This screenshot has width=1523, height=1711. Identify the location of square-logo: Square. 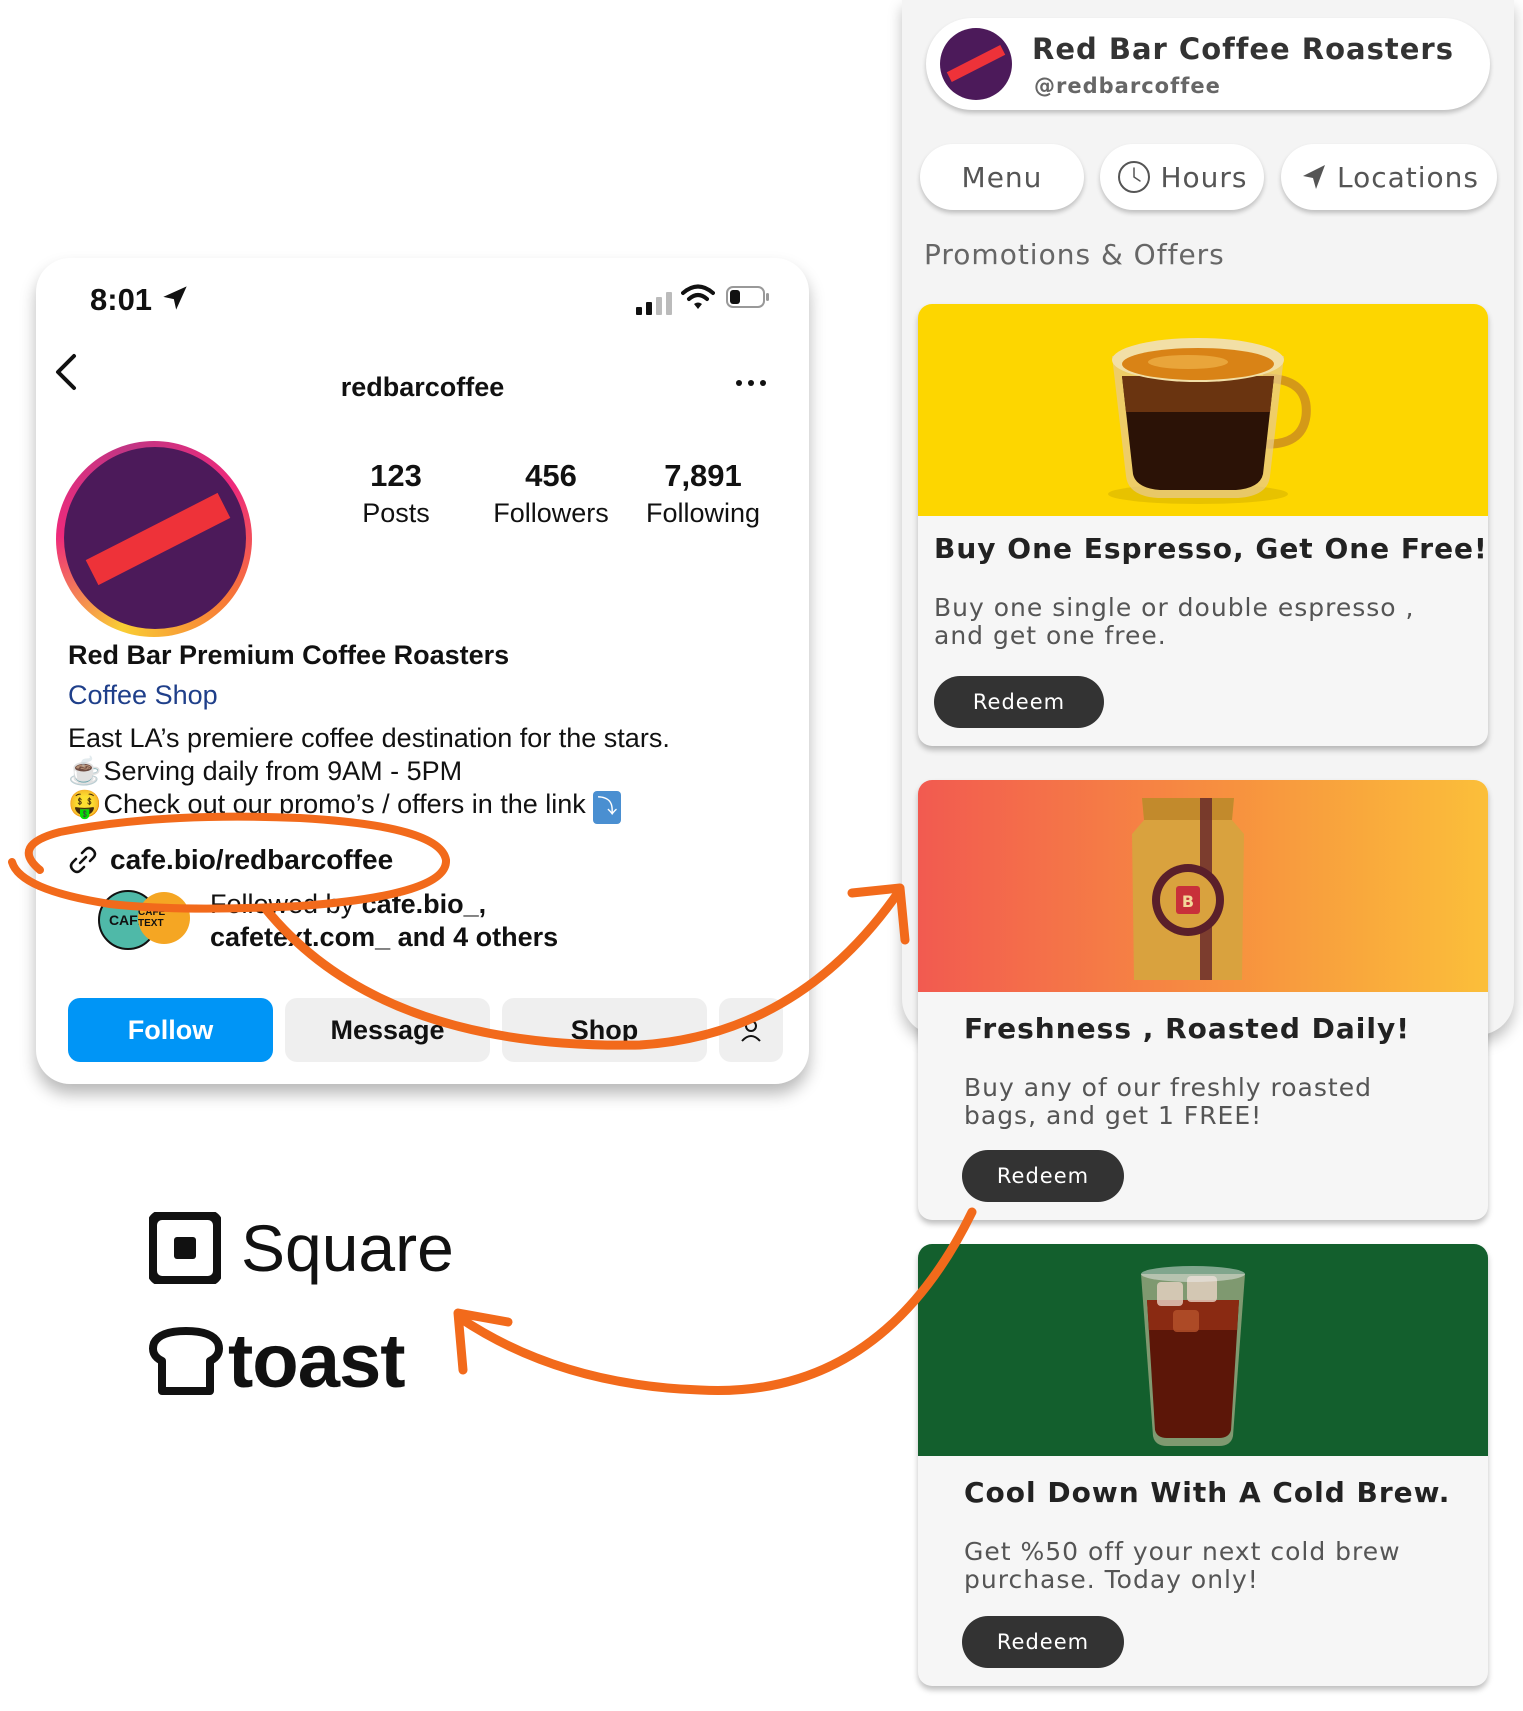
(301, 1248).